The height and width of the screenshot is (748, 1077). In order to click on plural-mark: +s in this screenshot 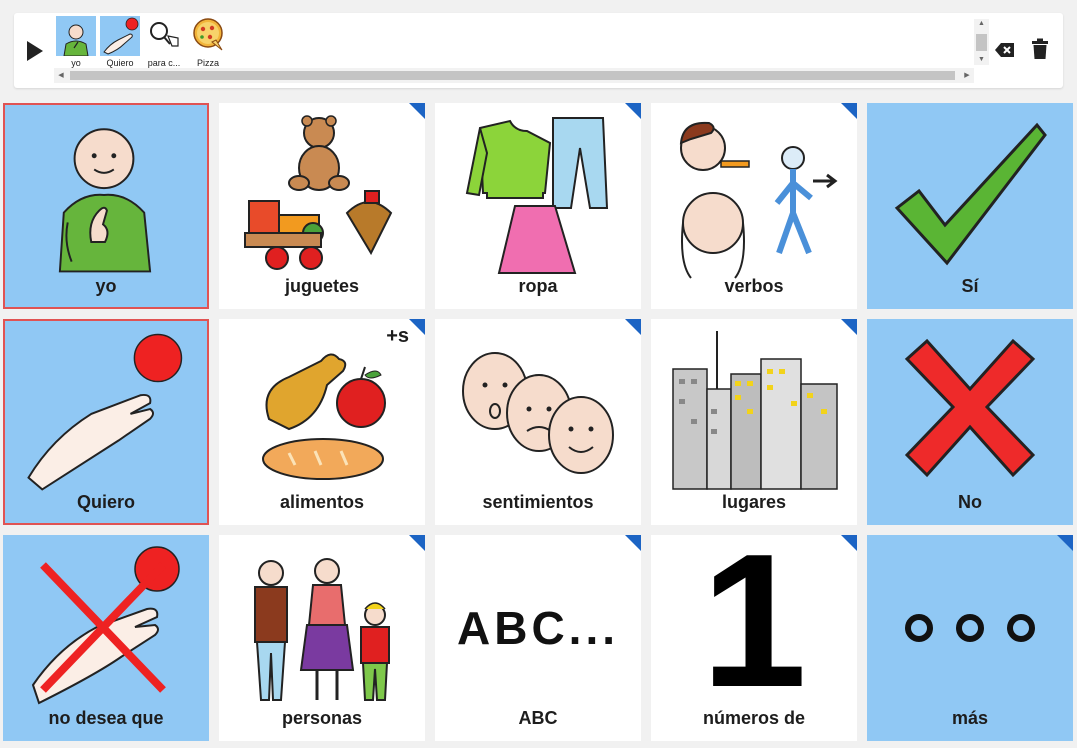, I will do `click(397, 336)`.